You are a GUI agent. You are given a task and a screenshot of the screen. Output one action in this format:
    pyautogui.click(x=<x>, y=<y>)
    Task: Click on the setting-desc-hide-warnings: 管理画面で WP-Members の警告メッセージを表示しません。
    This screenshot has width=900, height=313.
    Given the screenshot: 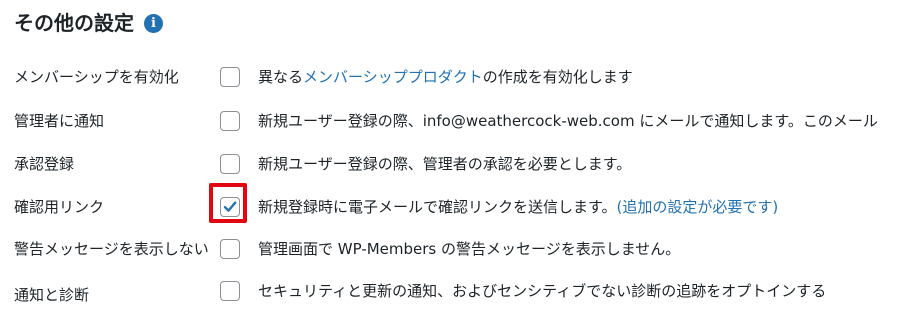 What is the action you would take?
    pyautogui.click(x=469, y=249)
    